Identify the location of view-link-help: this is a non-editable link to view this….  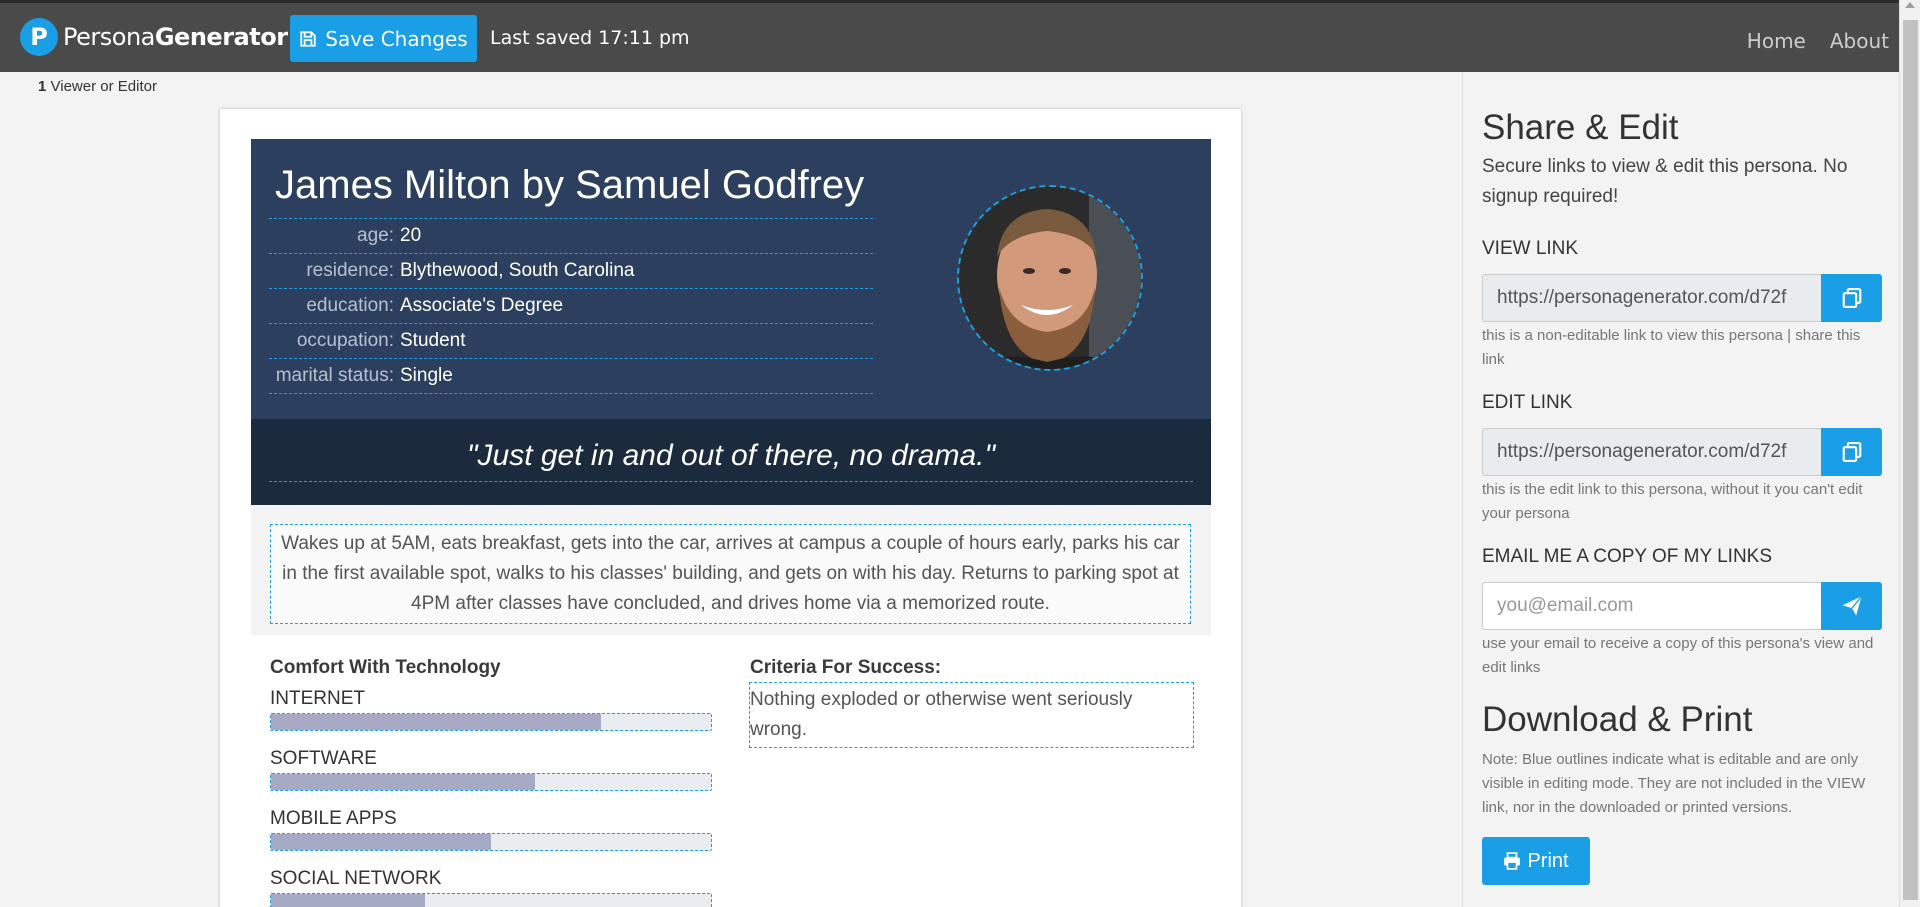
(1671, 347).